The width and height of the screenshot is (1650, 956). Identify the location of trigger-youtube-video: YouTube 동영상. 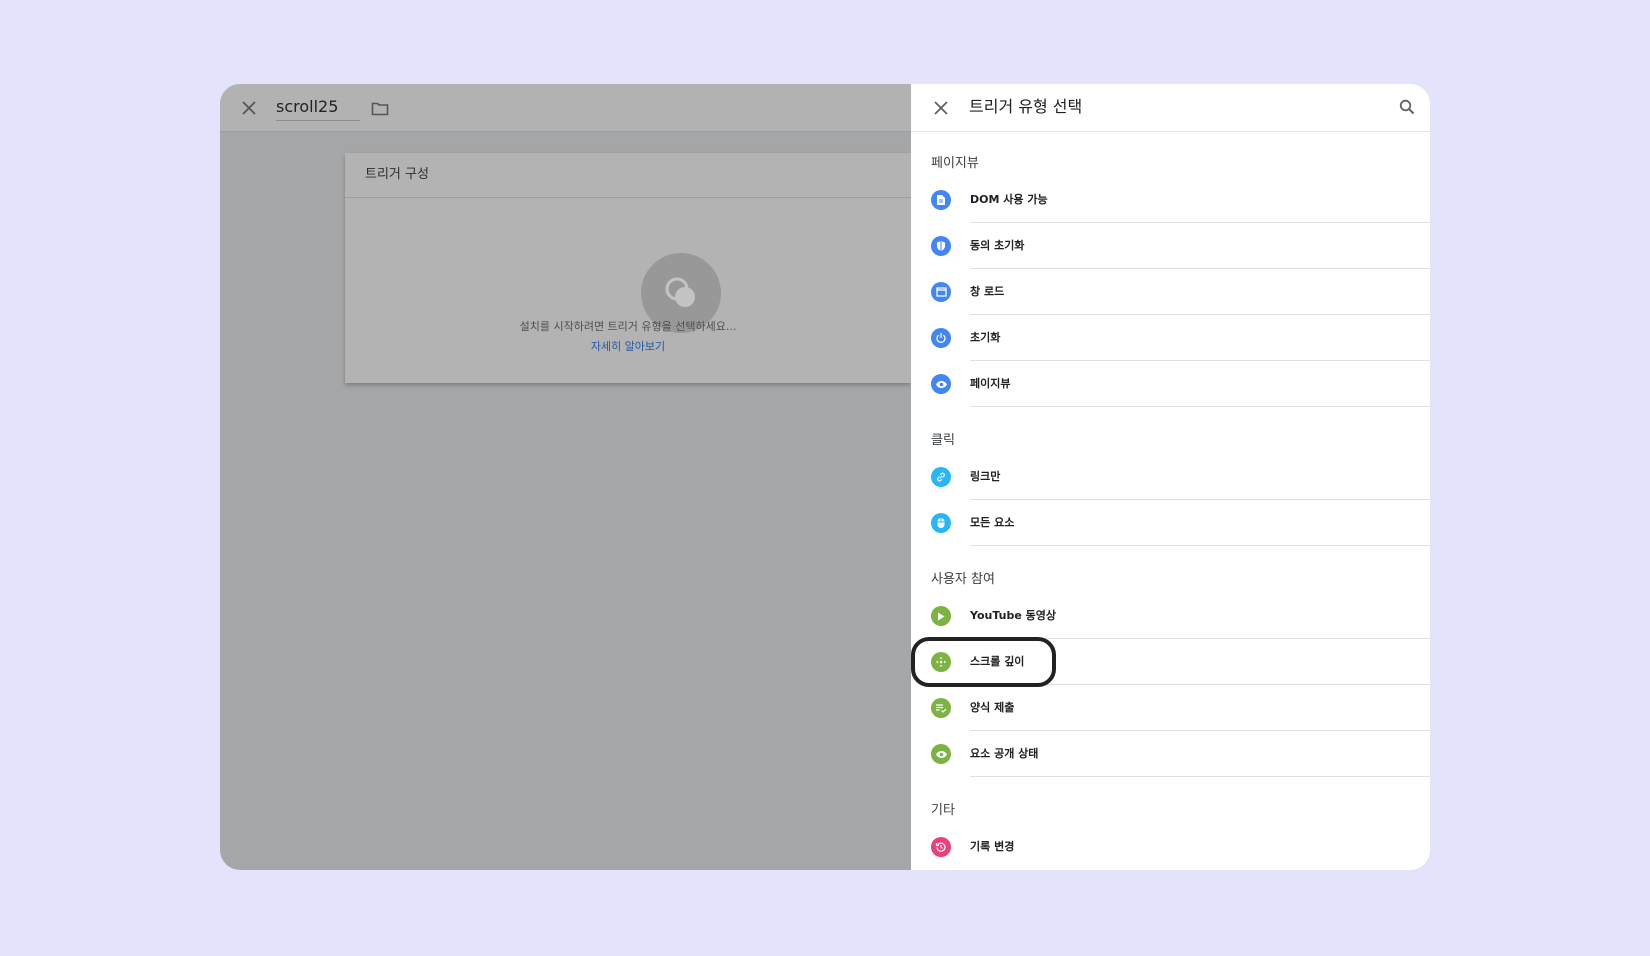
(1170, 616).